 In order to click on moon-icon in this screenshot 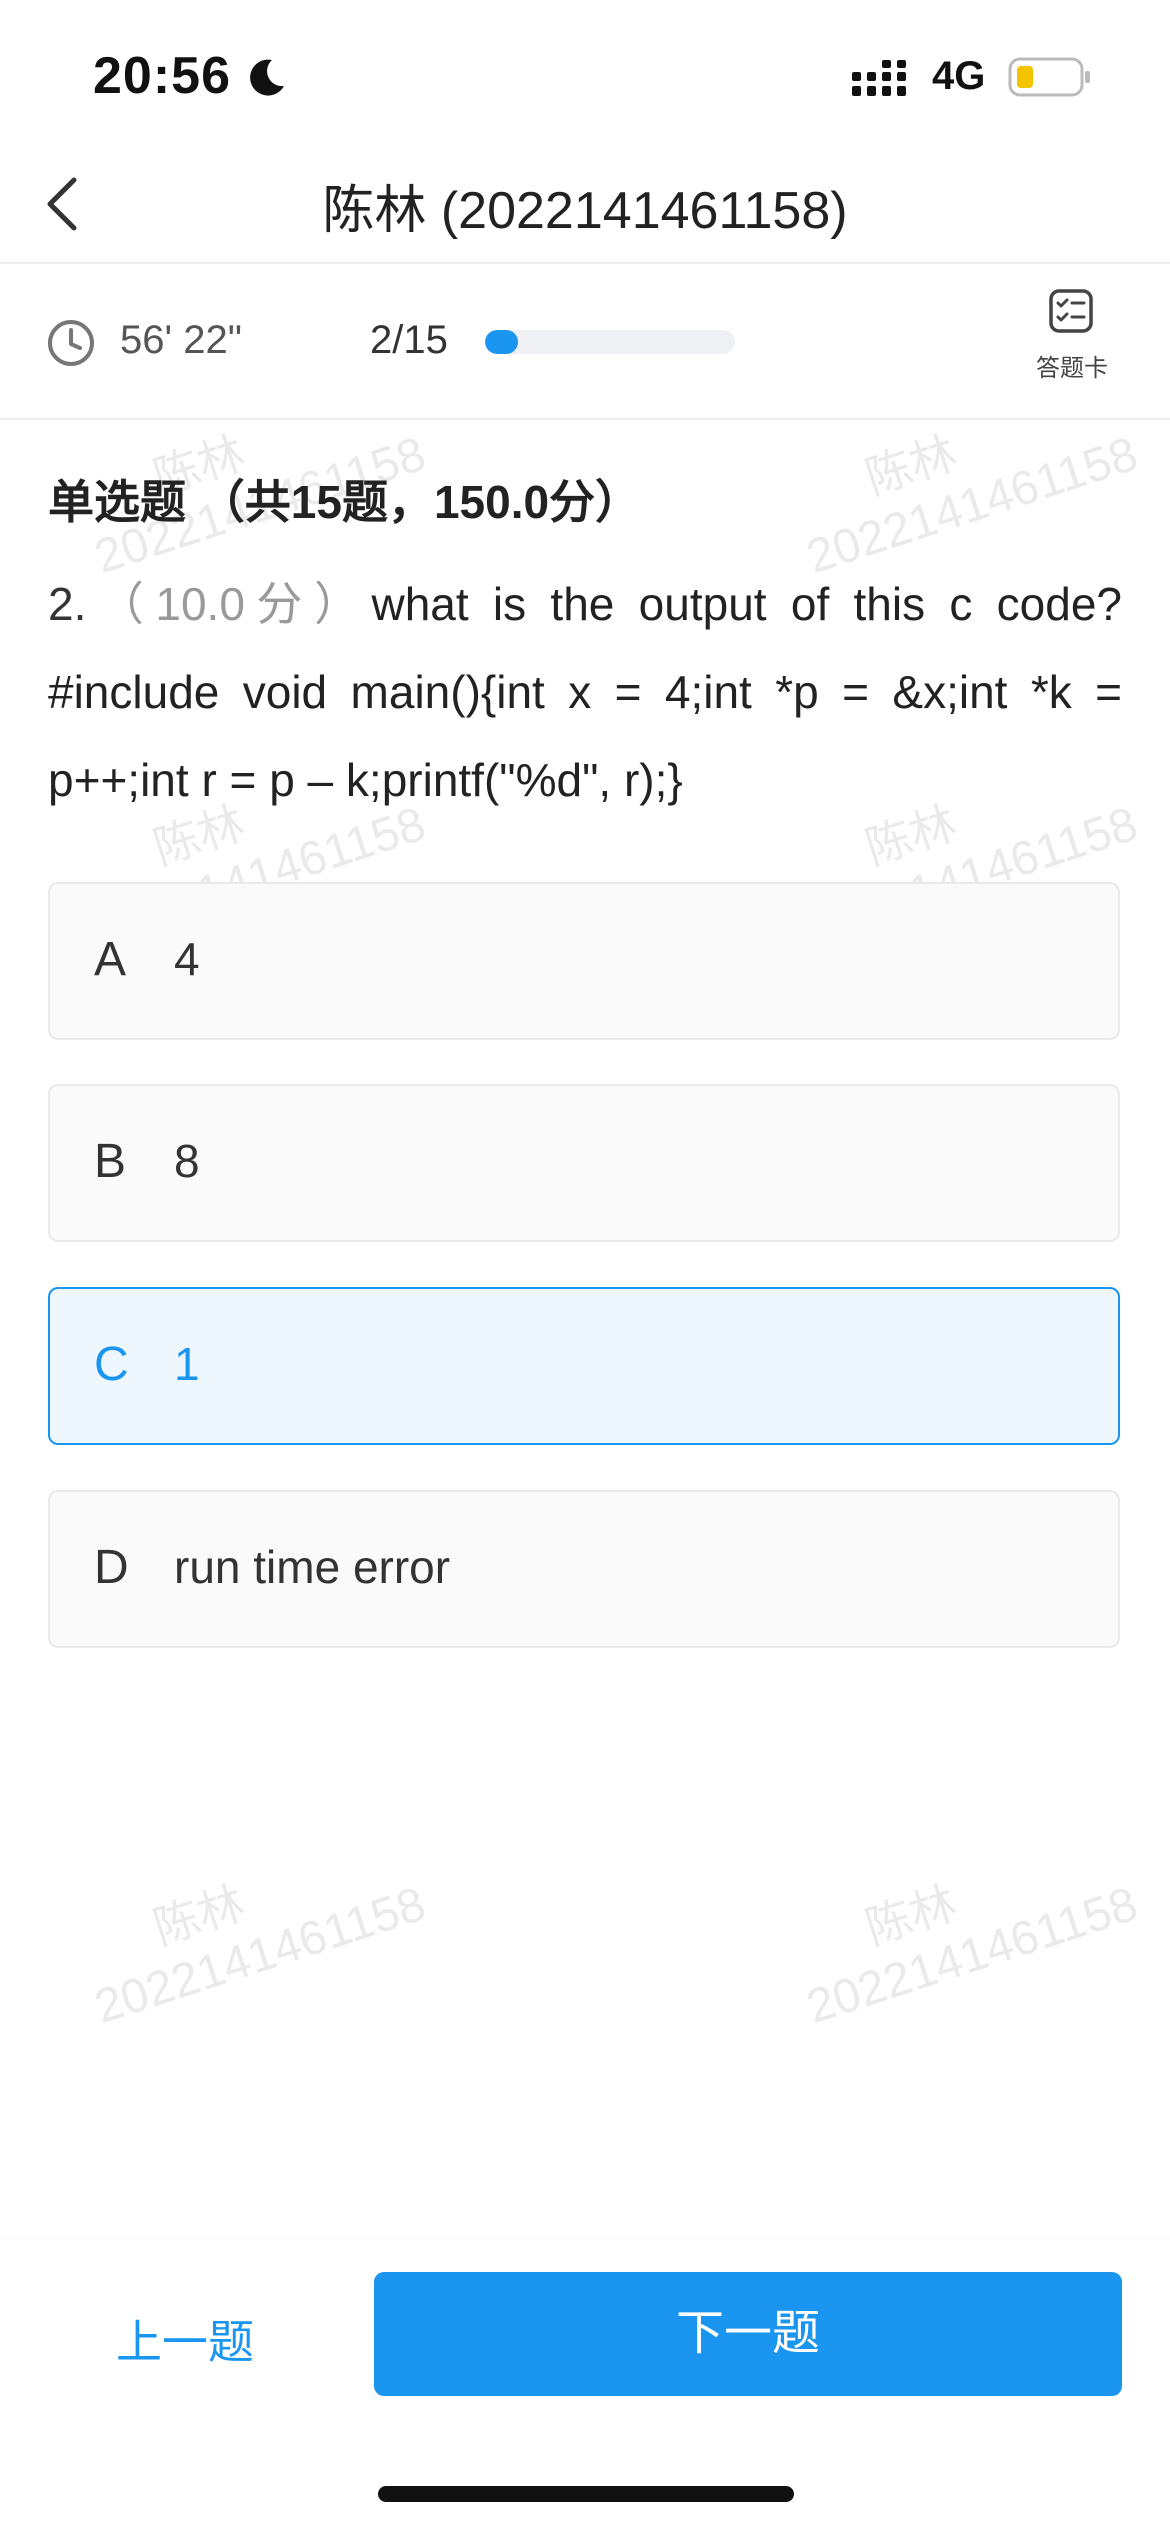, I will do `click(267, 77)`.